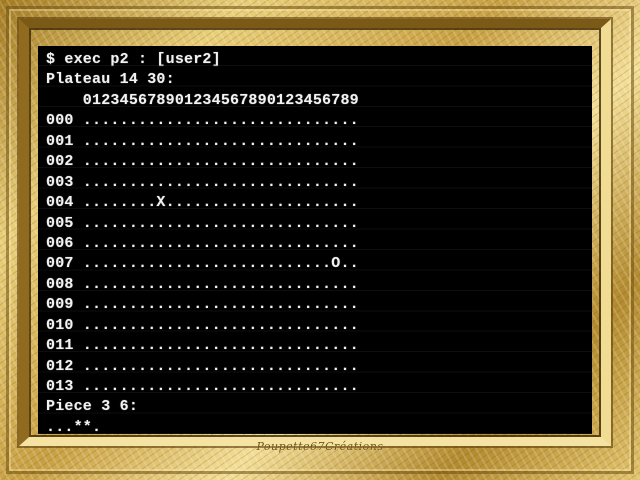 This screenshot has height=480, width=640. Describe the element at coordinates (92, 407) in the screenshot. I see `piece-header: Piece 3 6:` at that location.